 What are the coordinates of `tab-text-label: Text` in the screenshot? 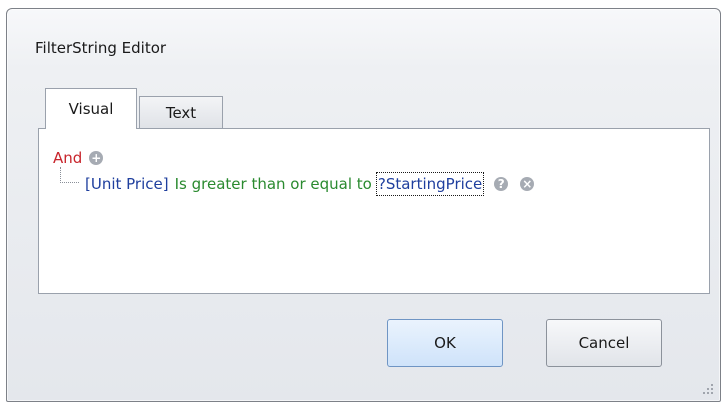 It's located at (181, 113).